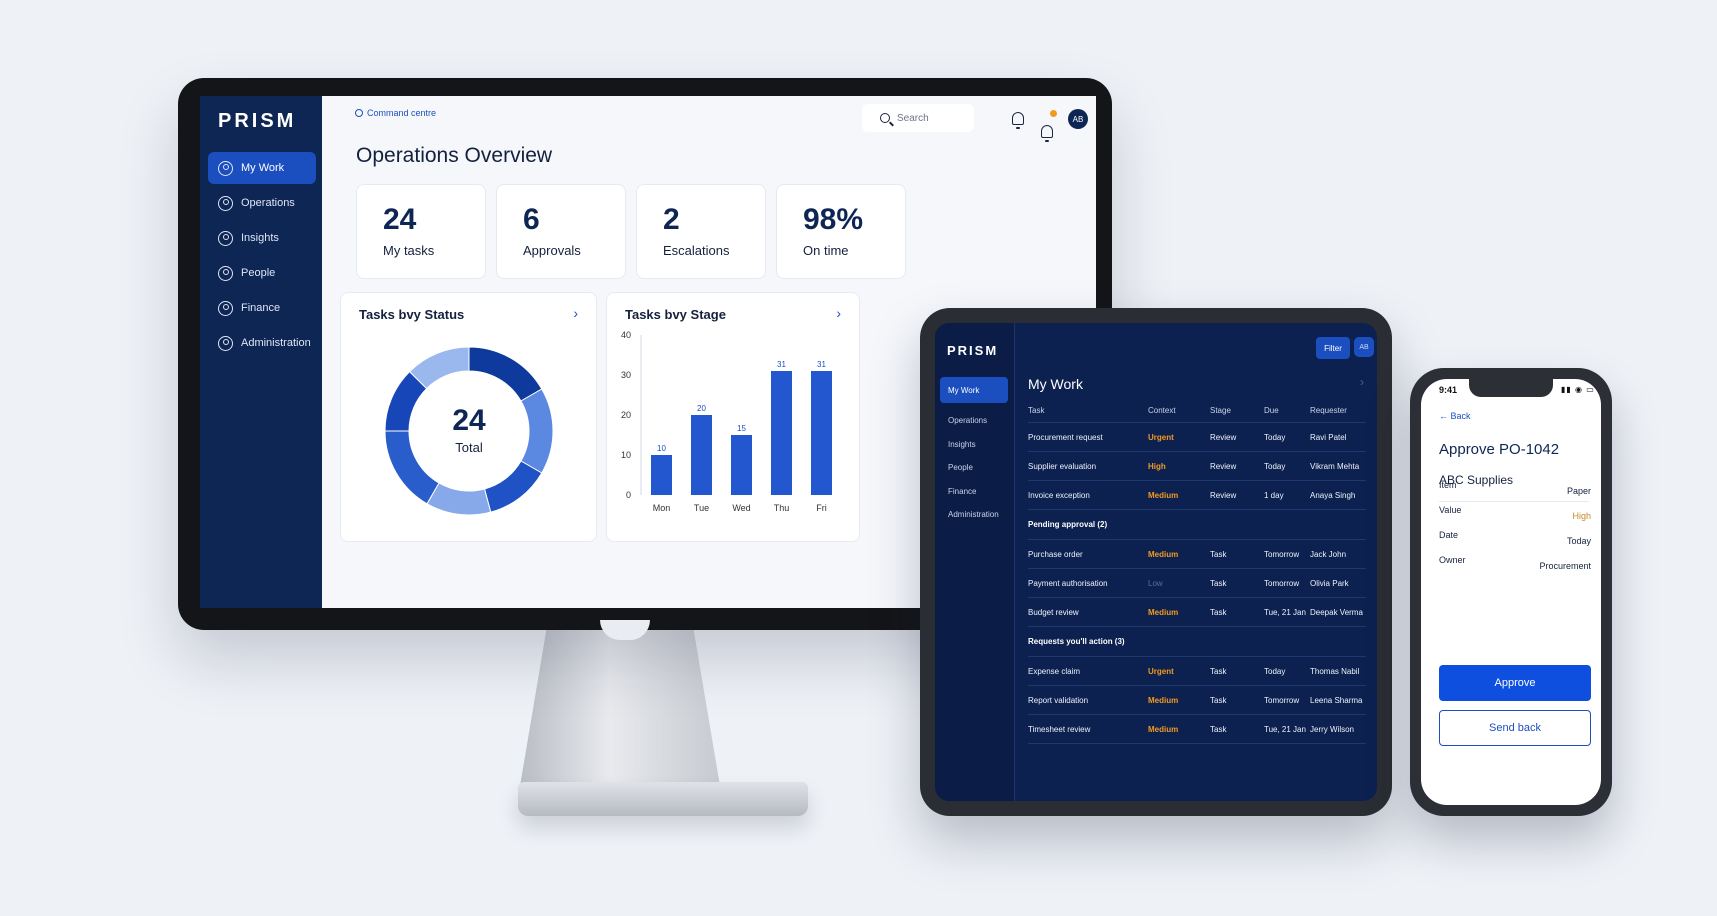 Image resolution: width=1717 pixels, height=916 pixels. I want to click on detail-label: Value, so click(1450, 510).